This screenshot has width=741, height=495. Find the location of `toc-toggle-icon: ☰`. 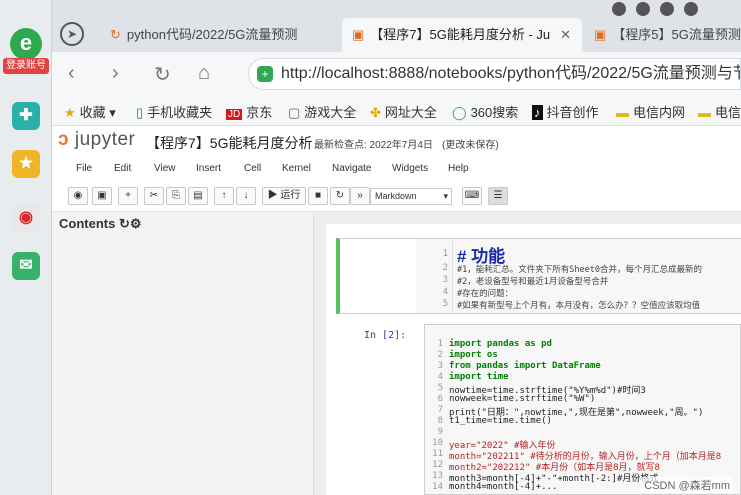

toc-toggle-icon: ☰ is located at coordinates (498, 196).